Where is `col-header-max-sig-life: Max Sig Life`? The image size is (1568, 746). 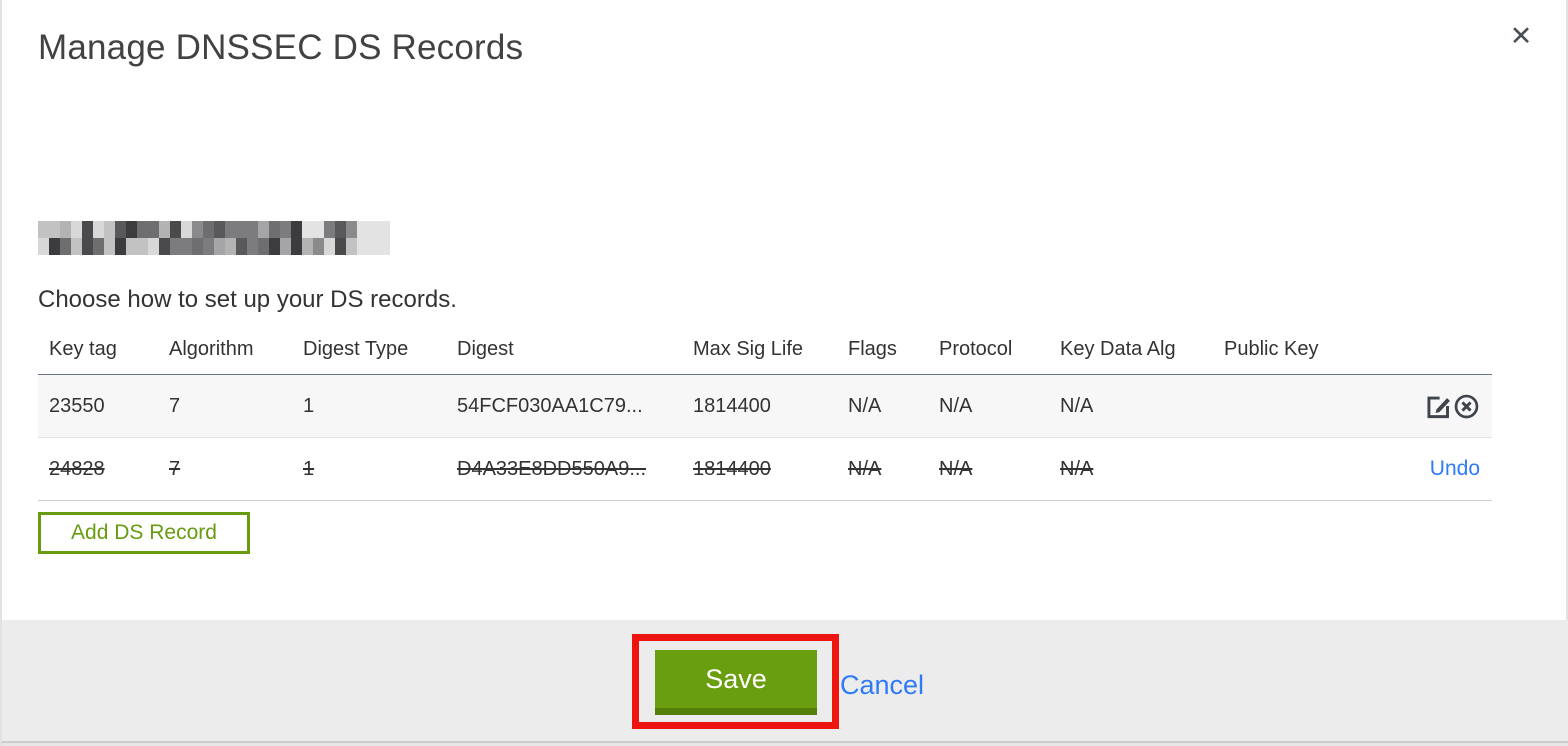 col-header-max-sig-life: Max Sig Life is located at coordinates (759, 351).